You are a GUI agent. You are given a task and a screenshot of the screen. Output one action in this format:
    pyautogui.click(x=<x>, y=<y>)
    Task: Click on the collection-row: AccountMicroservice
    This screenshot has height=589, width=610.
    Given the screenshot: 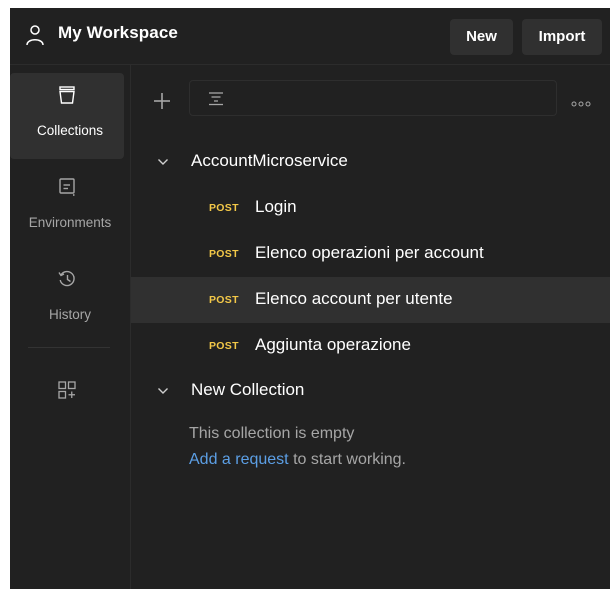 What is the action you would take?
    pyautogui.click(x=370, y=162)
    